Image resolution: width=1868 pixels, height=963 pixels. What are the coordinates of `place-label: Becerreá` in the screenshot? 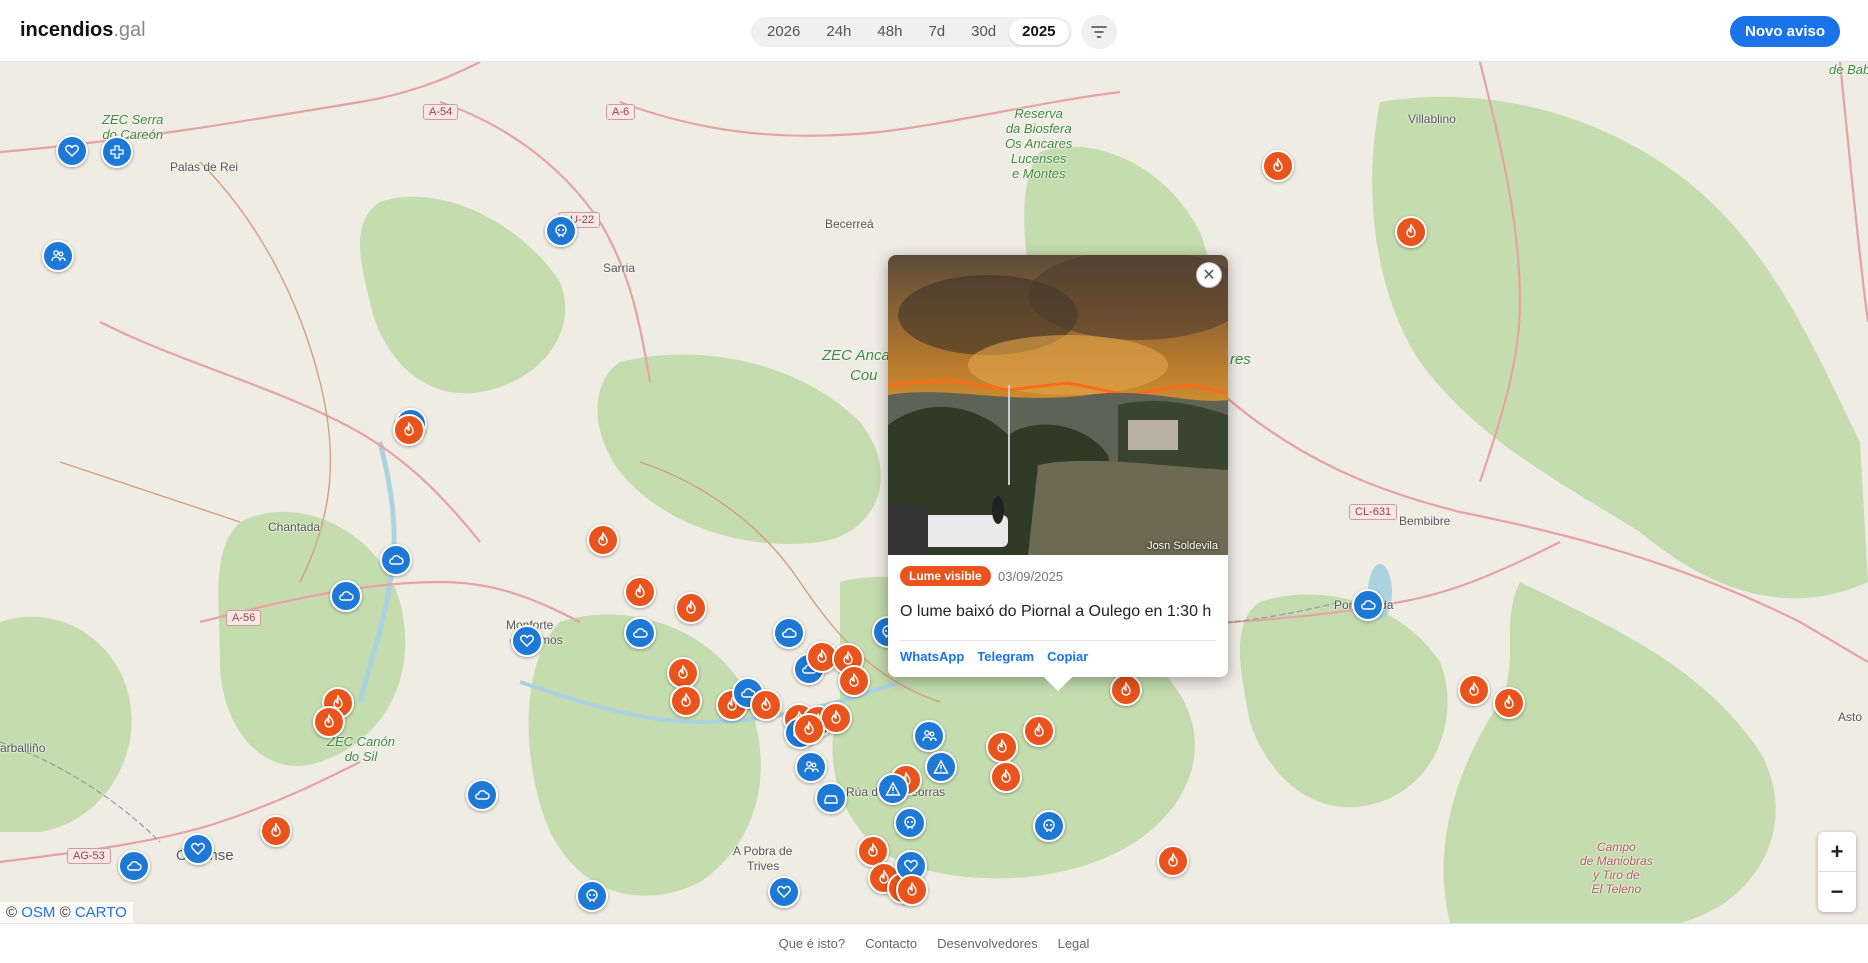 It's located at (849, 224).